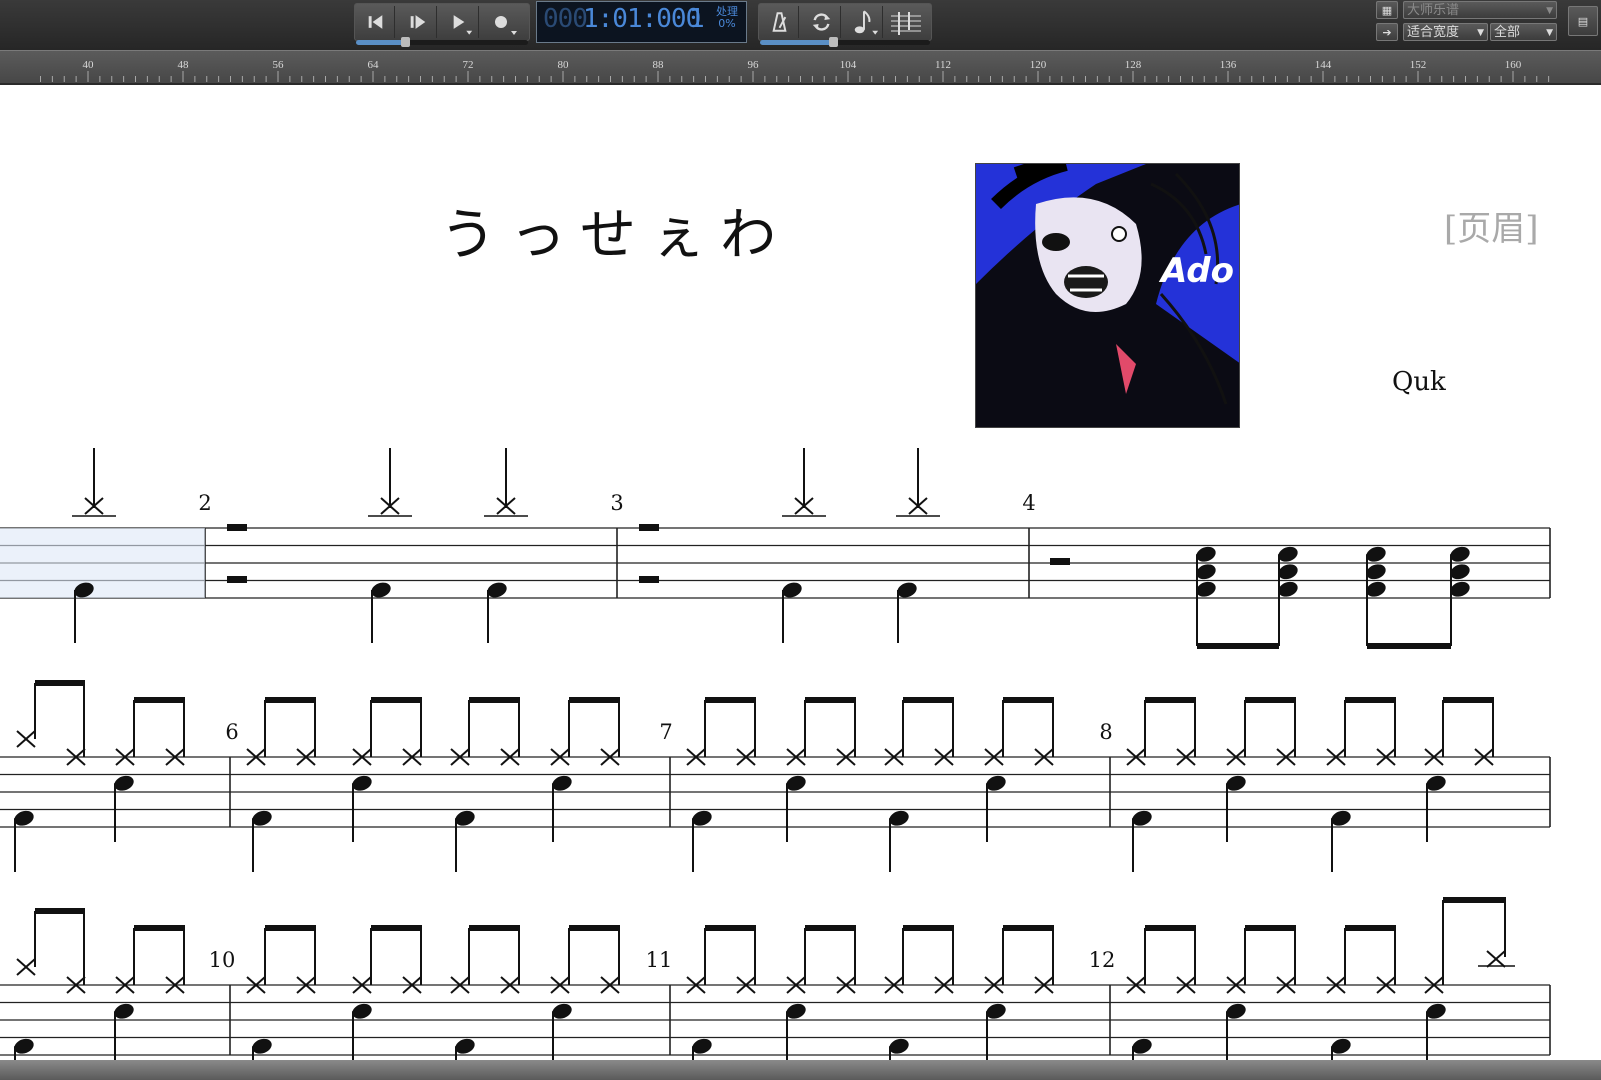 The width and height of the screenshot is (1601, 1080). I want to click on rewind-button, so click(376, 22).